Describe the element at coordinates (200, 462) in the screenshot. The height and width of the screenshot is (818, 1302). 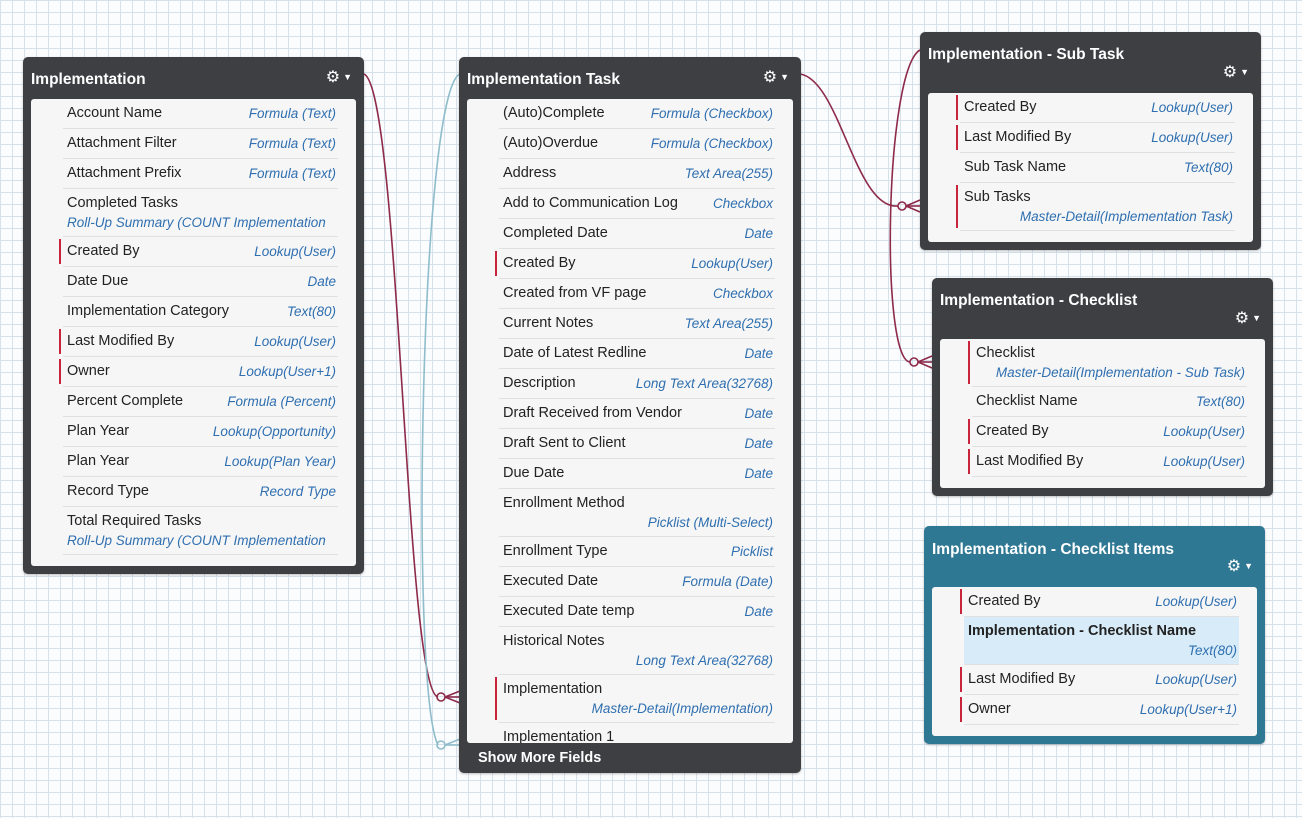
I see `field-row: Plan Year Lookup(Plan Year)` at that location.